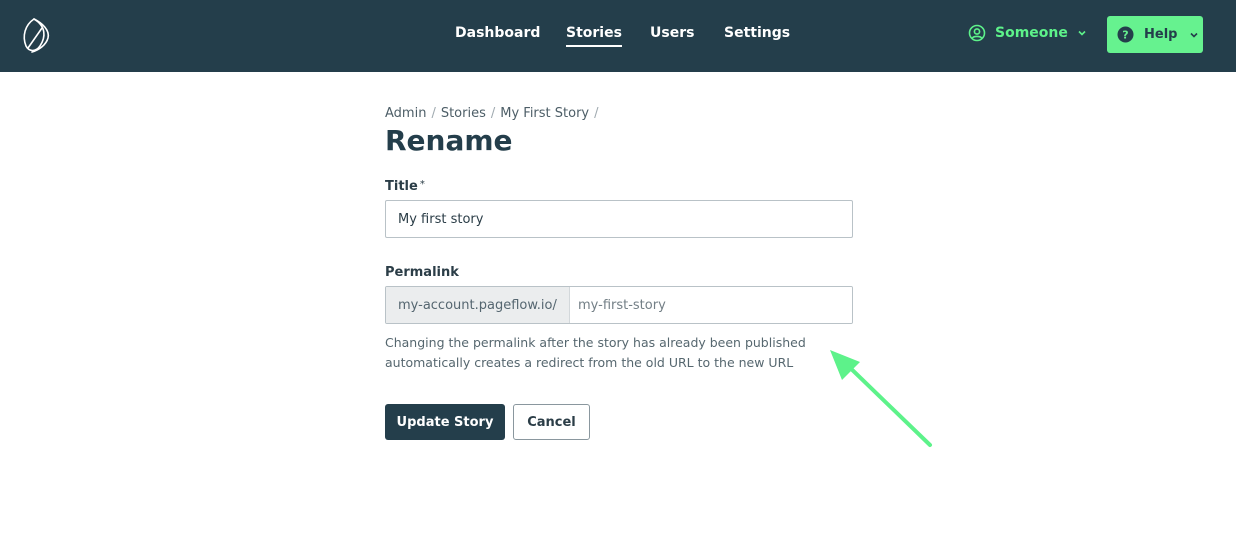 The height and width of the screenshot is (537, 1236). I want to click on breadcrumb-admin: Admin, so click(405, 113).